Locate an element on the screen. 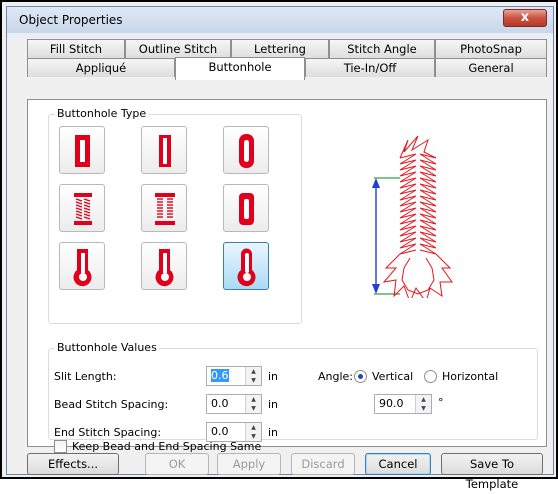 The height and width of the screenshot is (494, 558). bar-tack-icon is located at coordinates (83, 209).